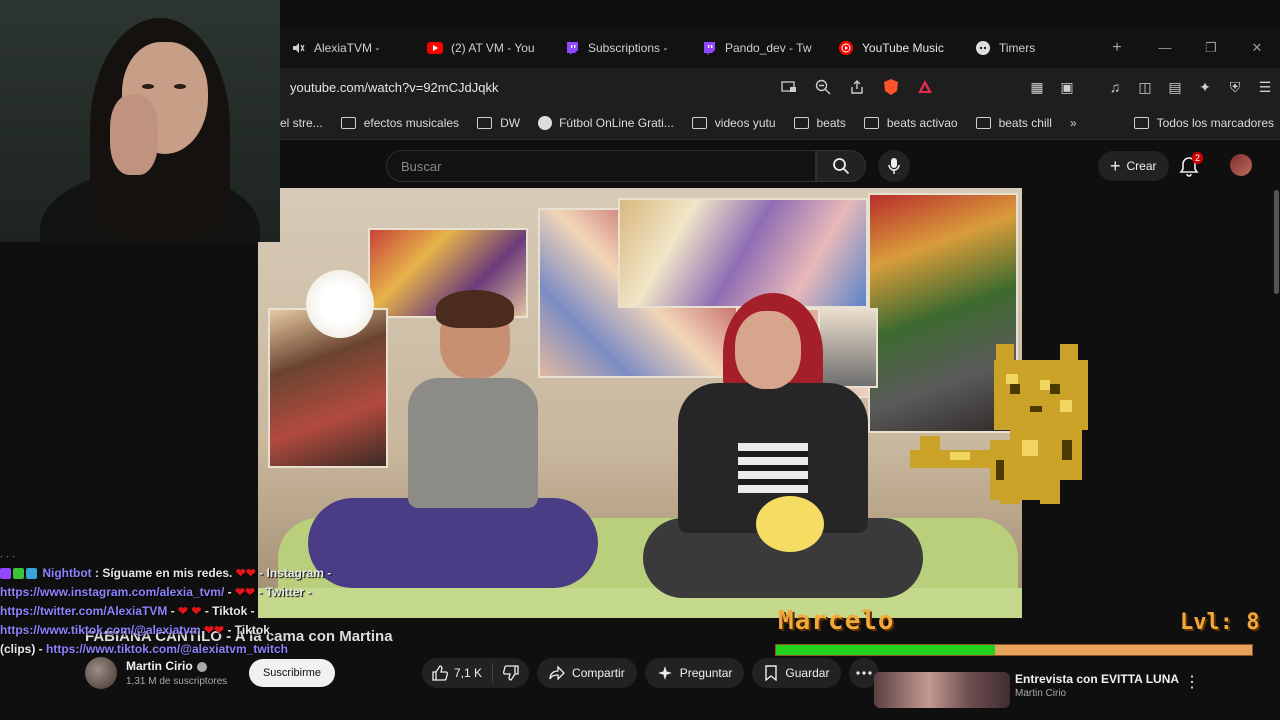 The image size is (1280, 720). Describe the element at coordinates (1192, 682) in the screenshot. I see `more-vertical-icon: ⋮` at that location.